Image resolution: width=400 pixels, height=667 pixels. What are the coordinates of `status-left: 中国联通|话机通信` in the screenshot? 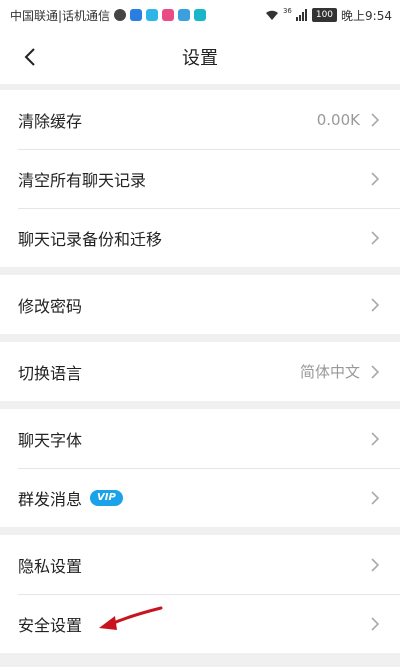 It's located at (108, 15).